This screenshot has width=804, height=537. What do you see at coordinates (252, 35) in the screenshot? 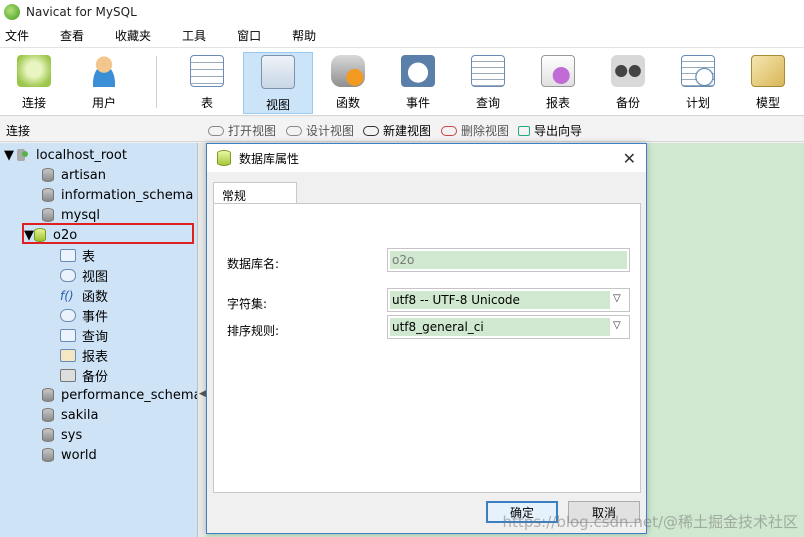
I see `menu-window: 窗口` at bounding box center [252, 35].